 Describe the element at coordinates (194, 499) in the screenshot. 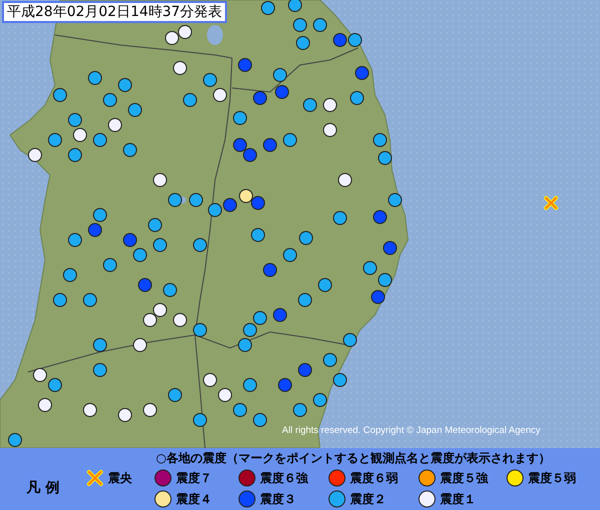

I see `legend-label: 震度４` at that location.